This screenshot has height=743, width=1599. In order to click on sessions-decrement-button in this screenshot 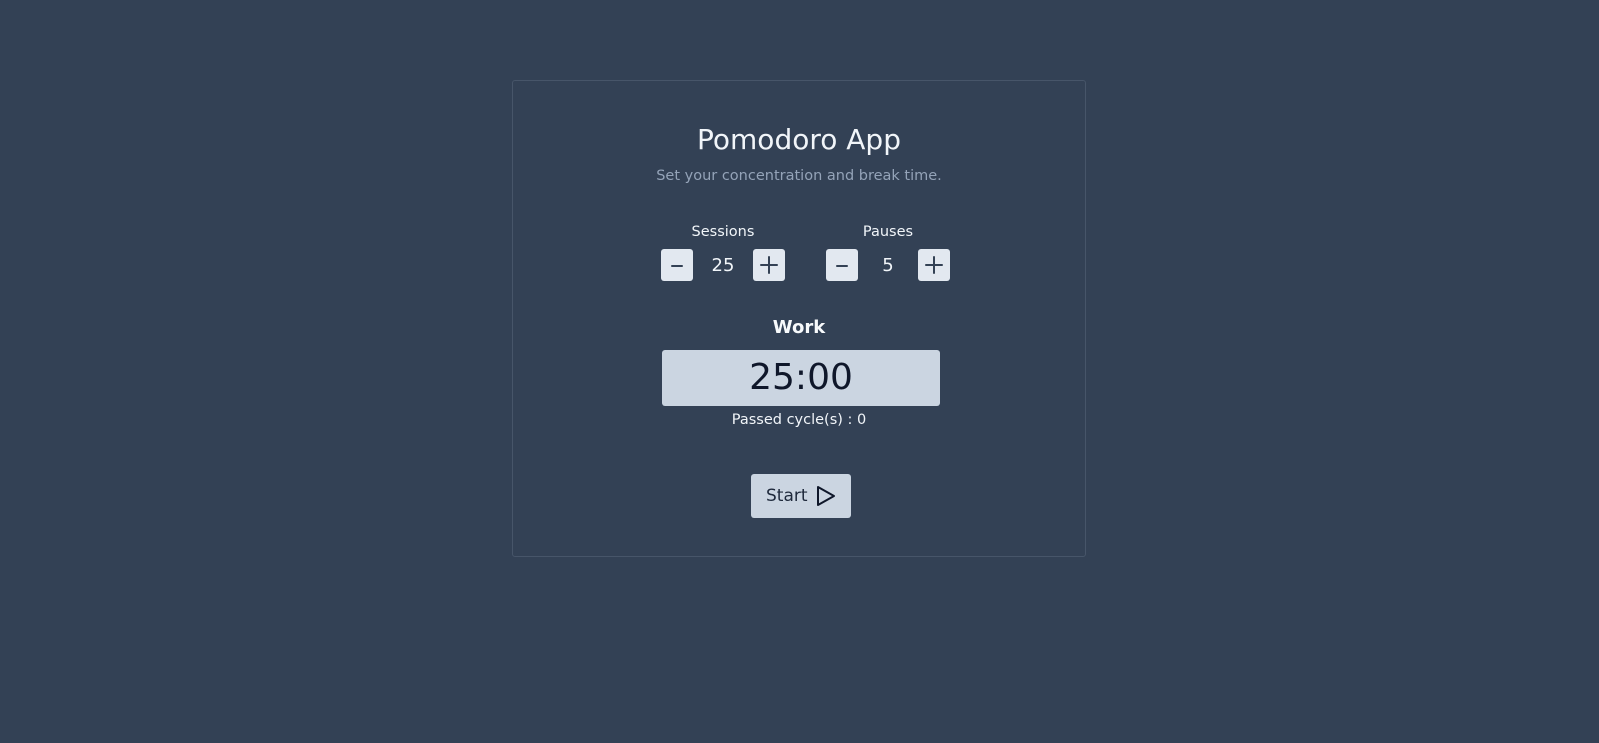, I will do `click(677, 265)`.